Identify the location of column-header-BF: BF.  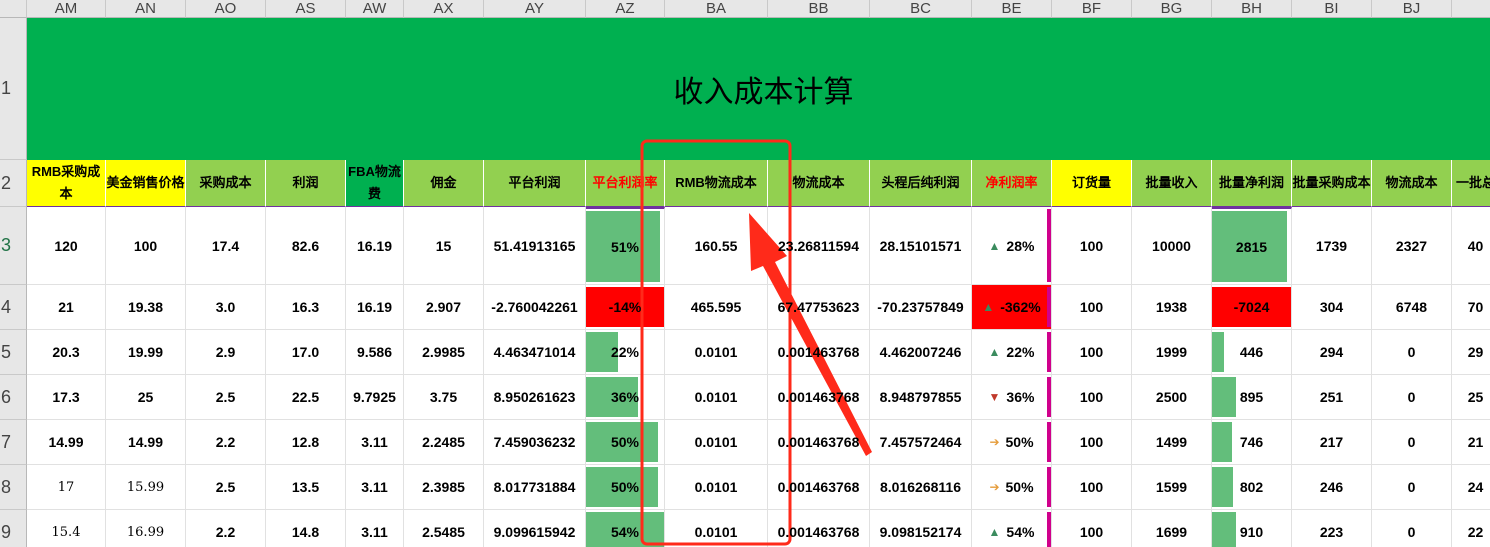
(1092, 9).